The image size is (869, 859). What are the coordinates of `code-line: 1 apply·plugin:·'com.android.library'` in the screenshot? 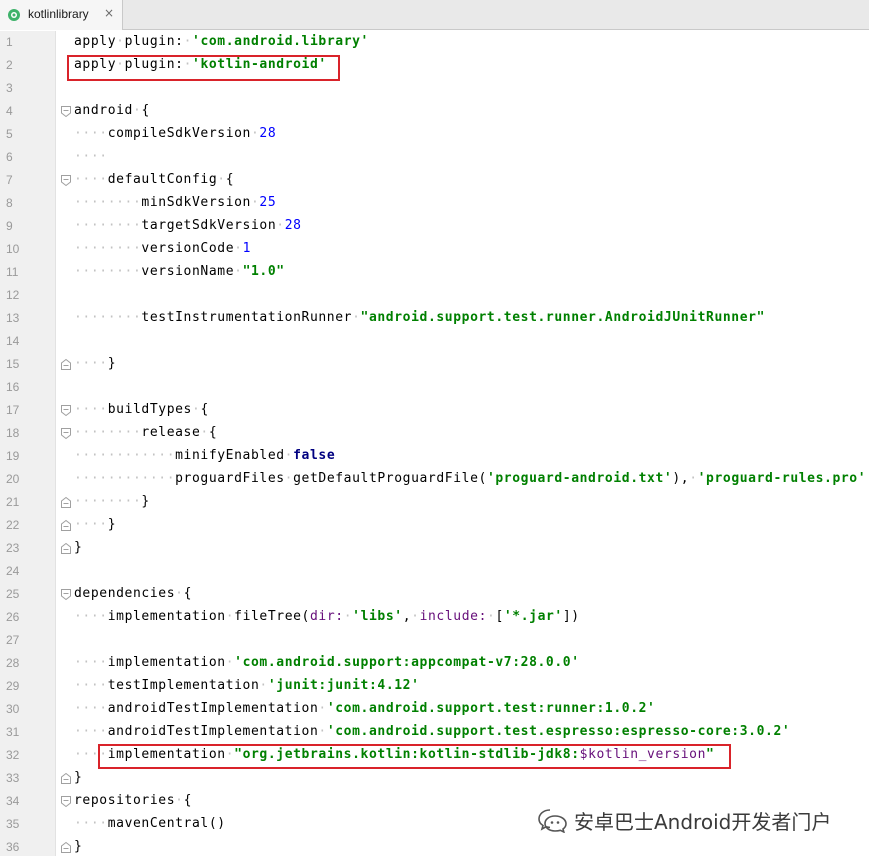 It's located at (434, 42).